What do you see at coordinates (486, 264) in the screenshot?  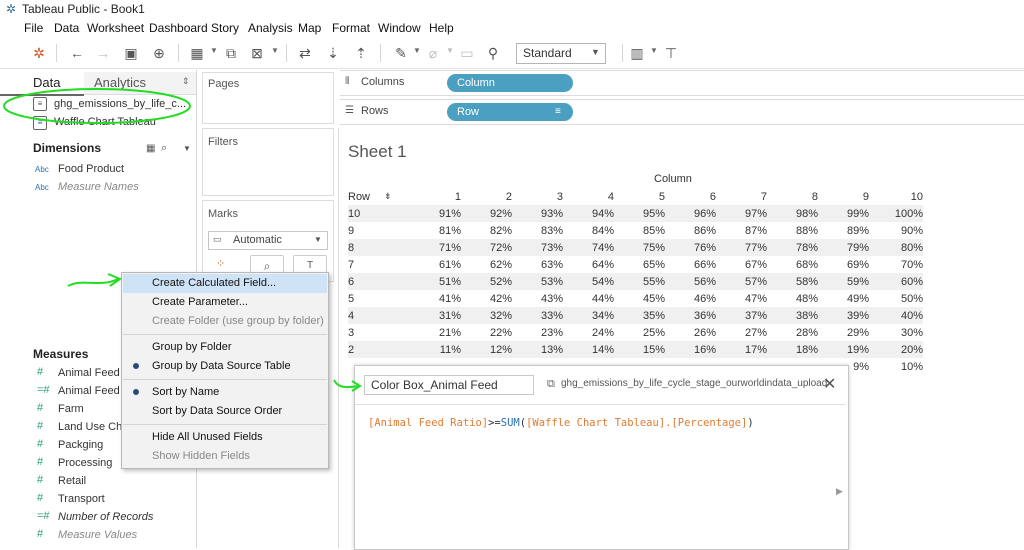 I see `table-cell: 62%` at bounding box center [486, 264].